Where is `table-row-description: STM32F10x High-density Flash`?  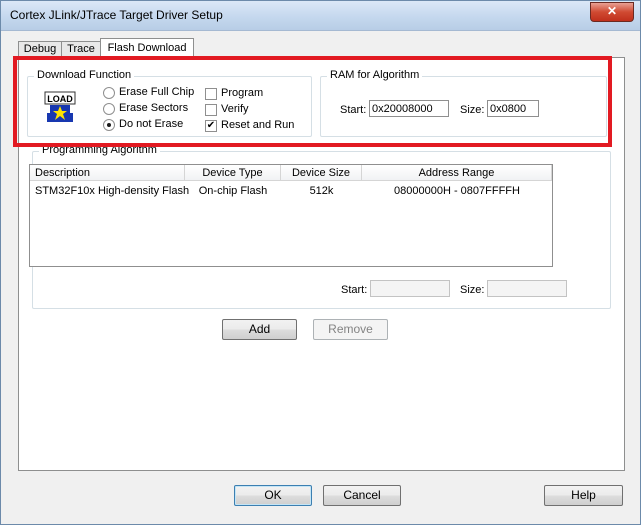 table-row-description: STM32F10x High-density Flash is located at coordinates (110, 191).